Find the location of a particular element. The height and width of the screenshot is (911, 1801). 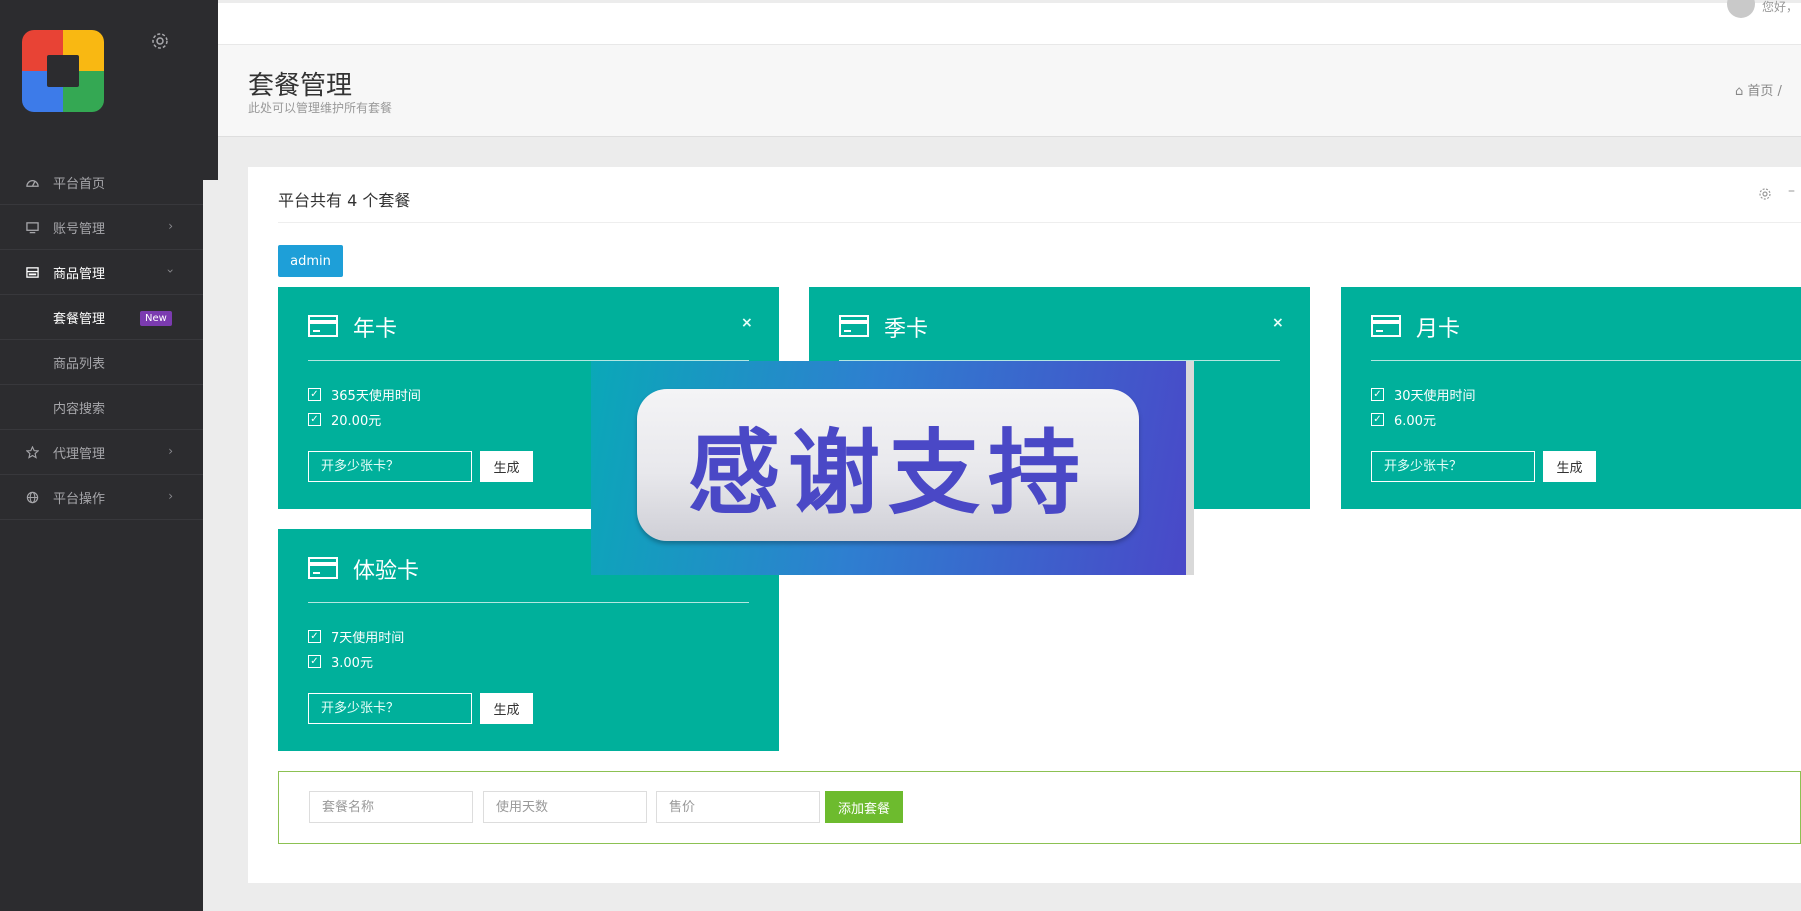

page-header: 套餐管理 此处可以管理维护所有套餐 ⌂ 首页 / is located at coordinates (1009, 91).